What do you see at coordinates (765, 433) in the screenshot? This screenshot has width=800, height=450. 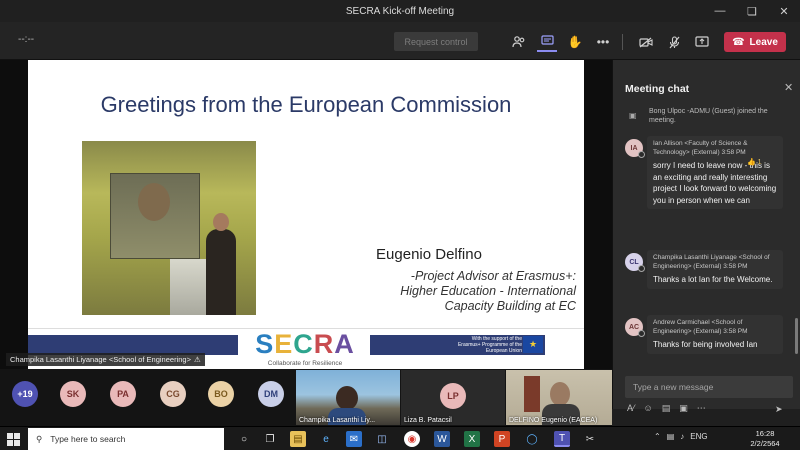 I see `clock-time: 16:28` at bounding box center [765, 433].